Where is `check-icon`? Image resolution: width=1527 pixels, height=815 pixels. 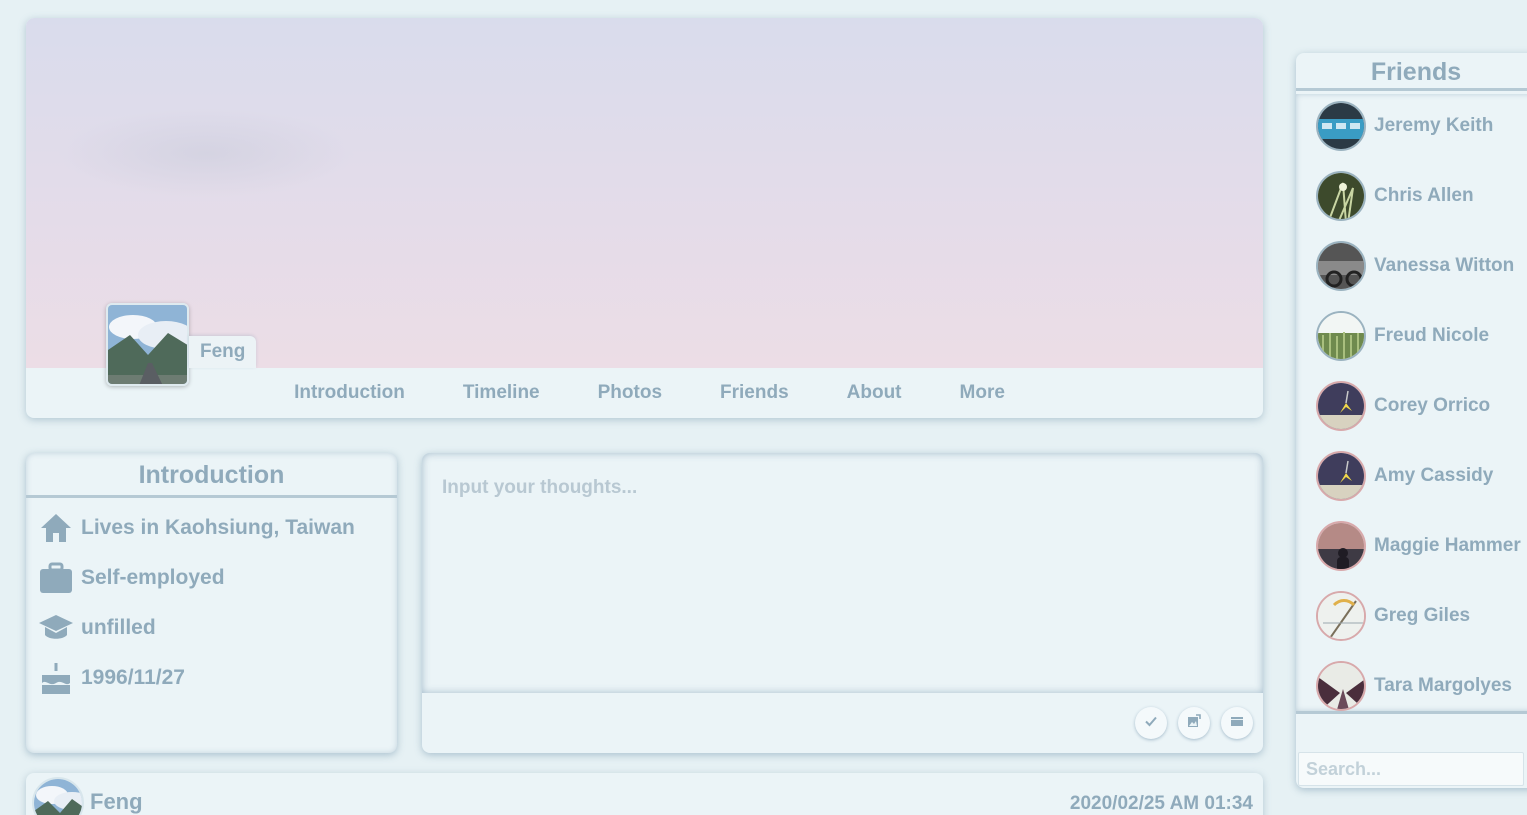 check-icon is located at coordinates (1151, 723).